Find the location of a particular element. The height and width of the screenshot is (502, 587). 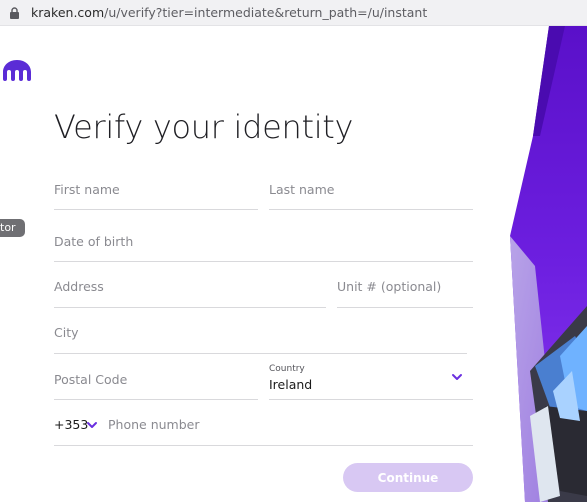

side-tab: tor is located at coordinates (12, 228).